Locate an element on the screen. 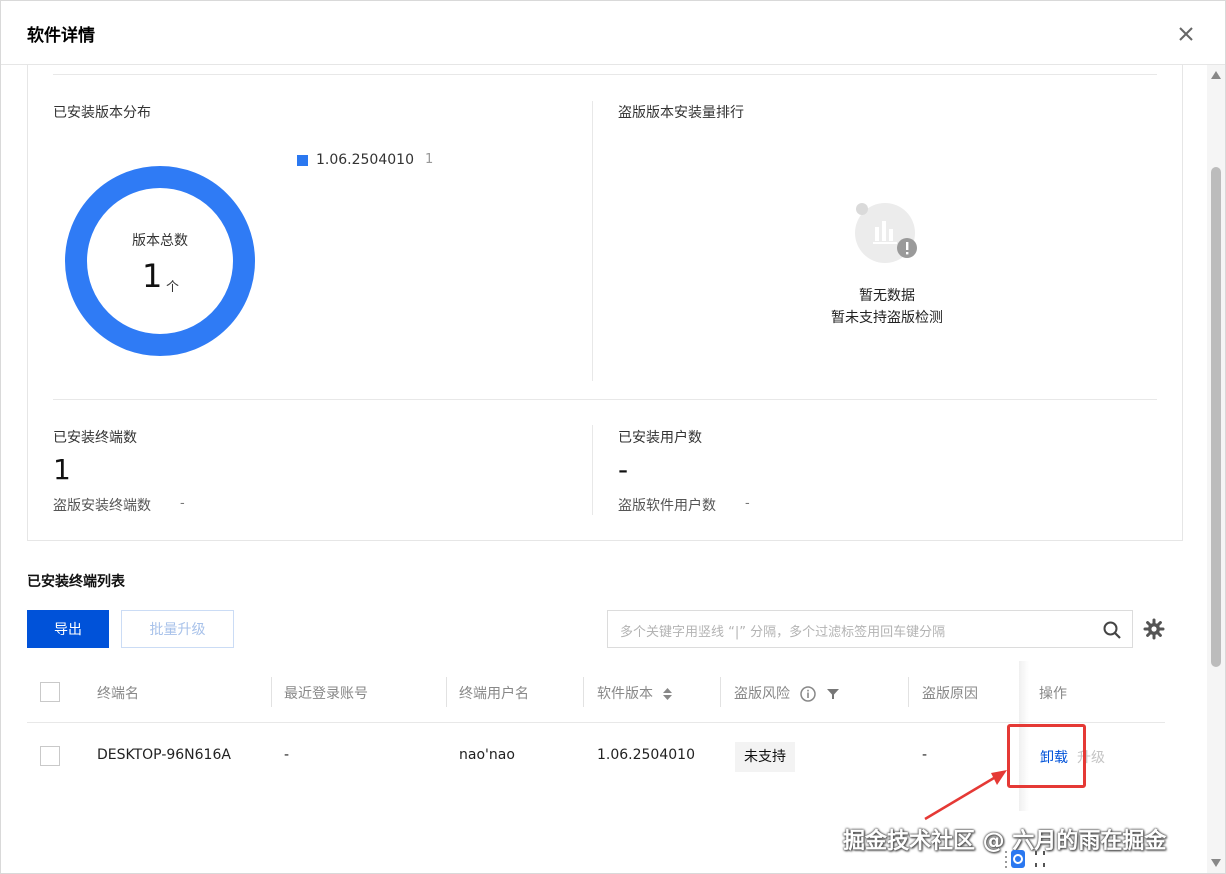  table-header: 终端名 最近登录账号 终端用户名 软件版本 盗版风险 盗版原因 操作 is located at coordinates (596, 692).